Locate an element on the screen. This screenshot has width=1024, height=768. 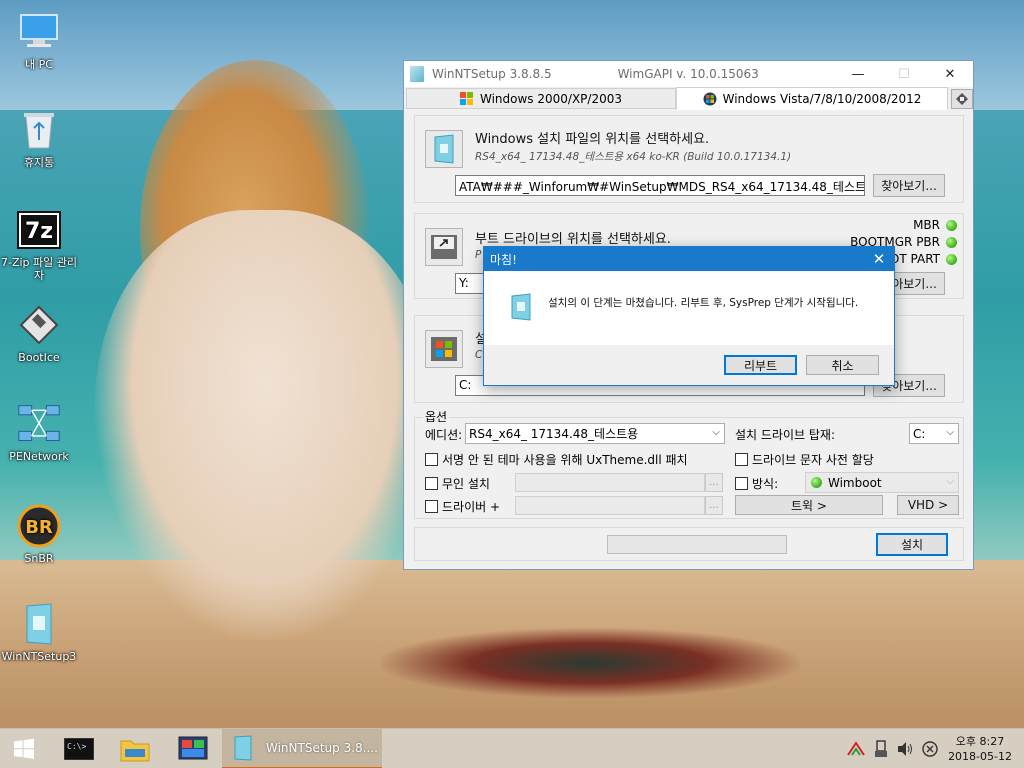
volume-icon is located at coordinates (905, 749).